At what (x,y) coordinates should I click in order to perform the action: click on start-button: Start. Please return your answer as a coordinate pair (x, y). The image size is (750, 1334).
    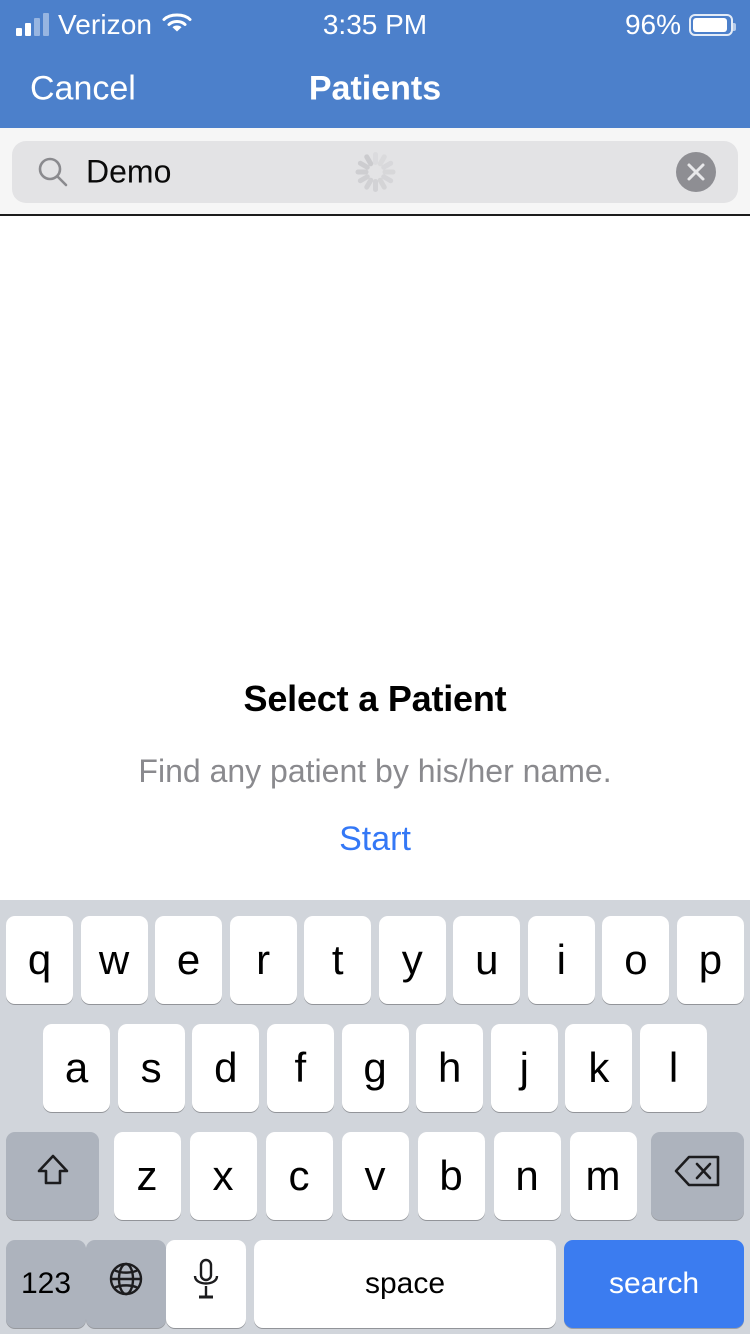
    Looking at the image, I should click on (375, 839).